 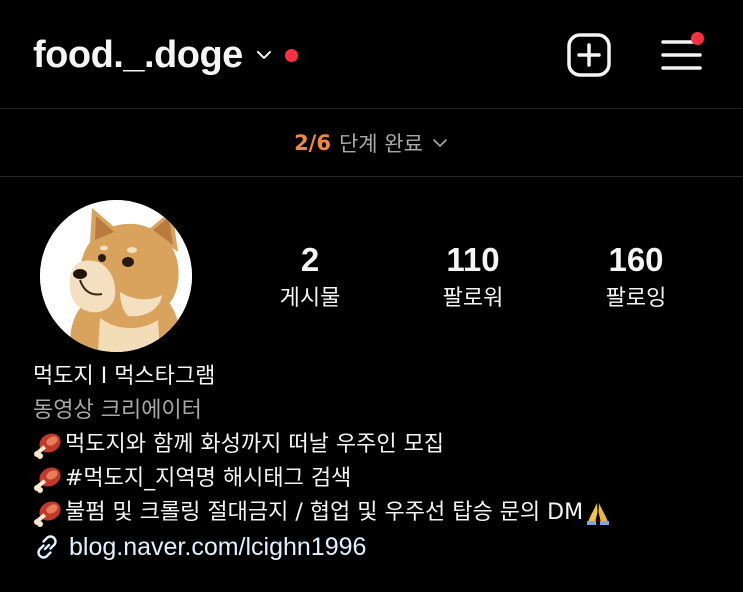 What do you see at coordinates (682, 54) in the screenshot?
I see `menu-button` at bounding box center [682, 54].